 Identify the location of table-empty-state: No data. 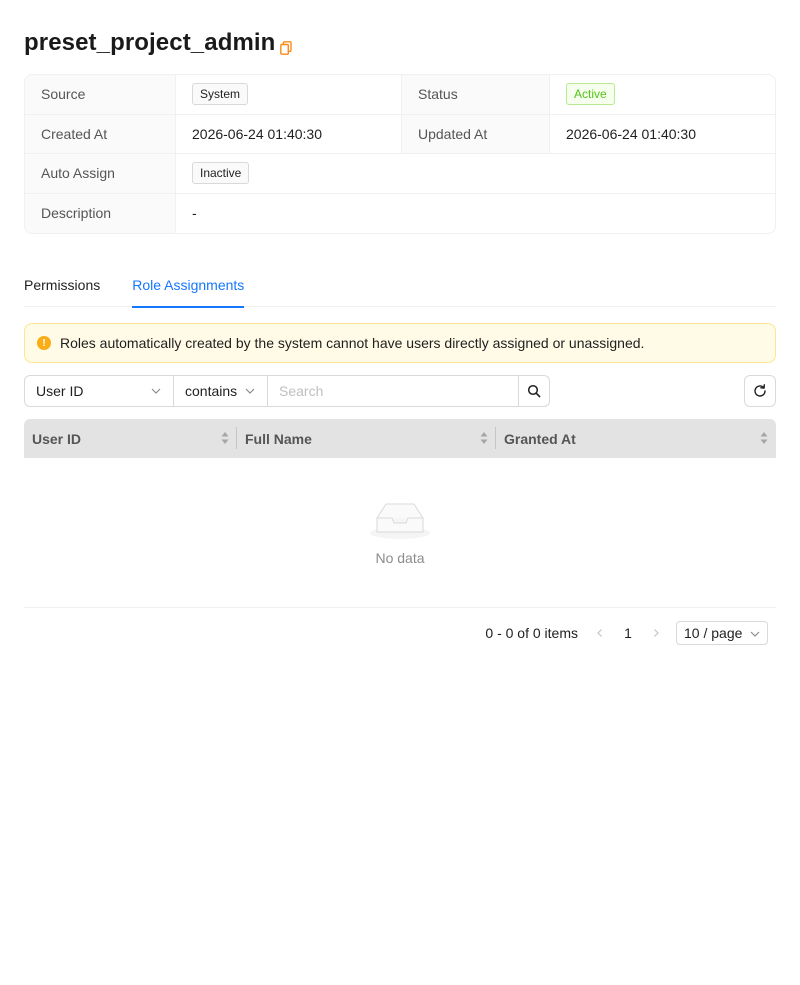
(400, 533).